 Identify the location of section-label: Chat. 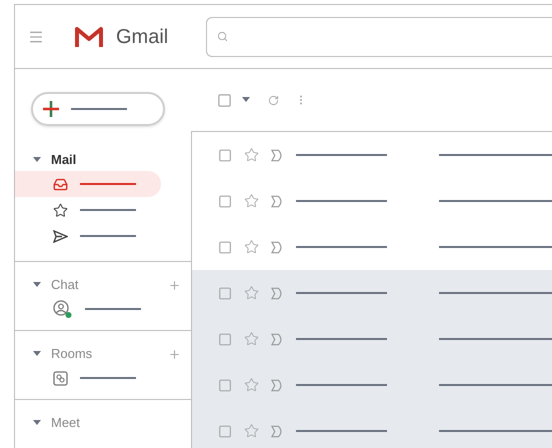
(64, 285).